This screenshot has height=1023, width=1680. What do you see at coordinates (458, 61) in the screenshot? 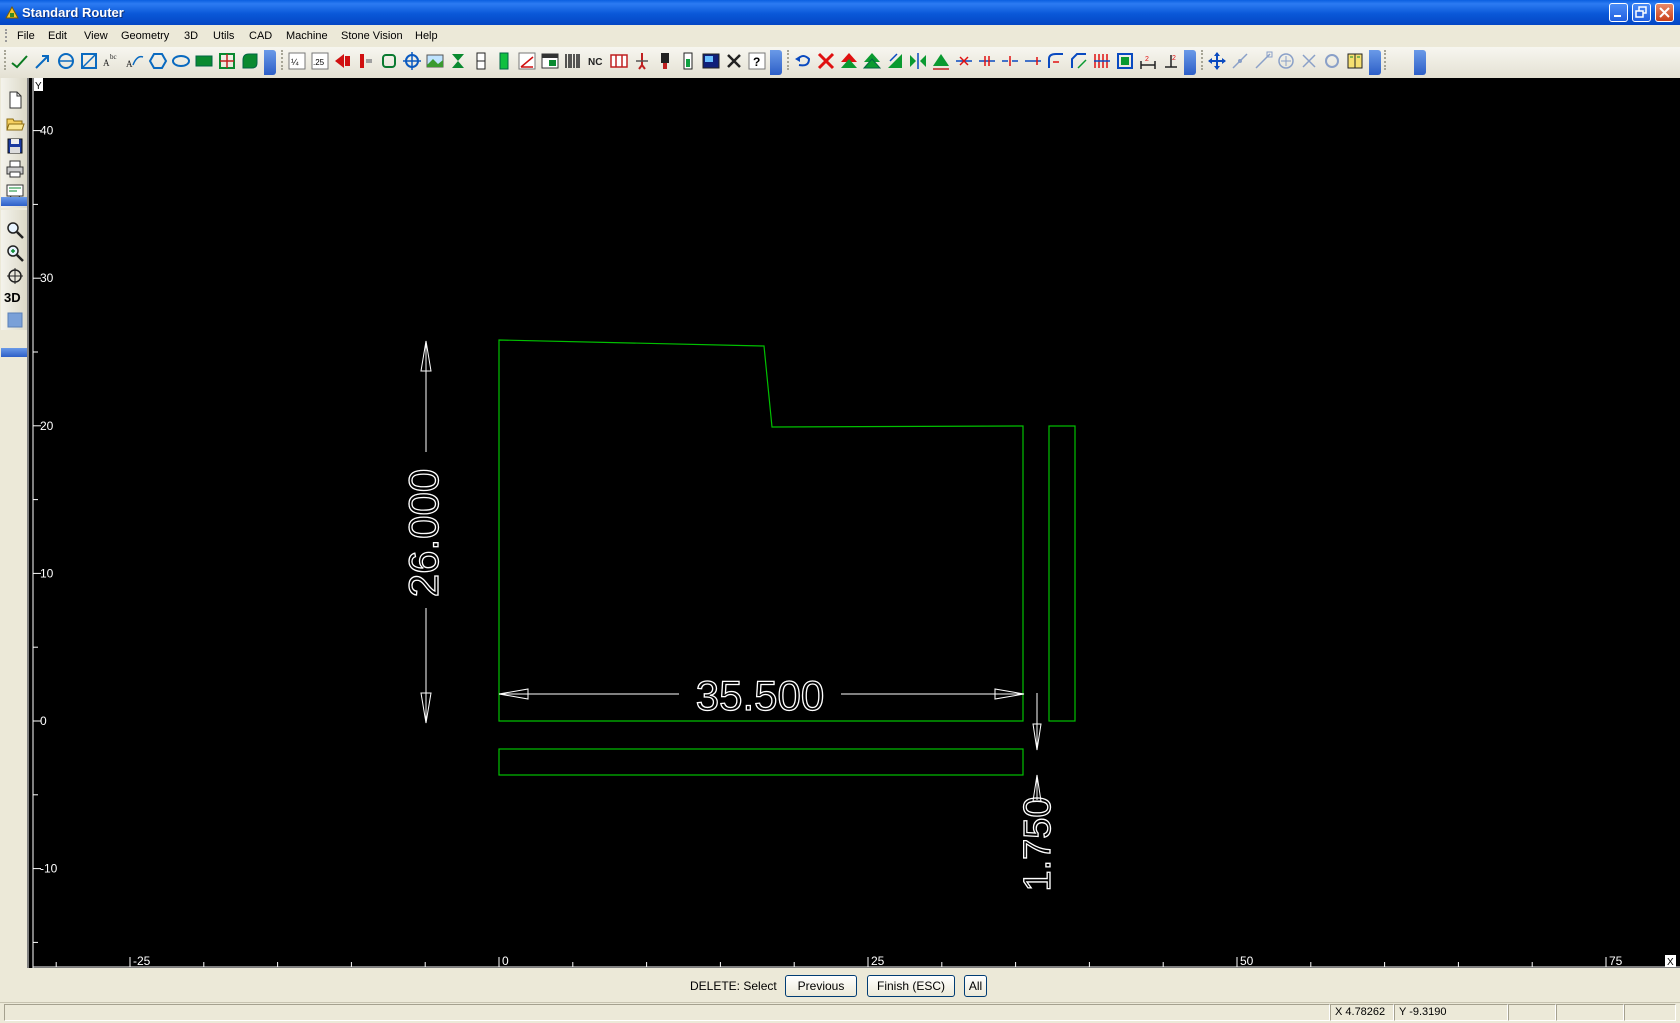
I see `hourglass-icon` at bounding box center [458, 61].